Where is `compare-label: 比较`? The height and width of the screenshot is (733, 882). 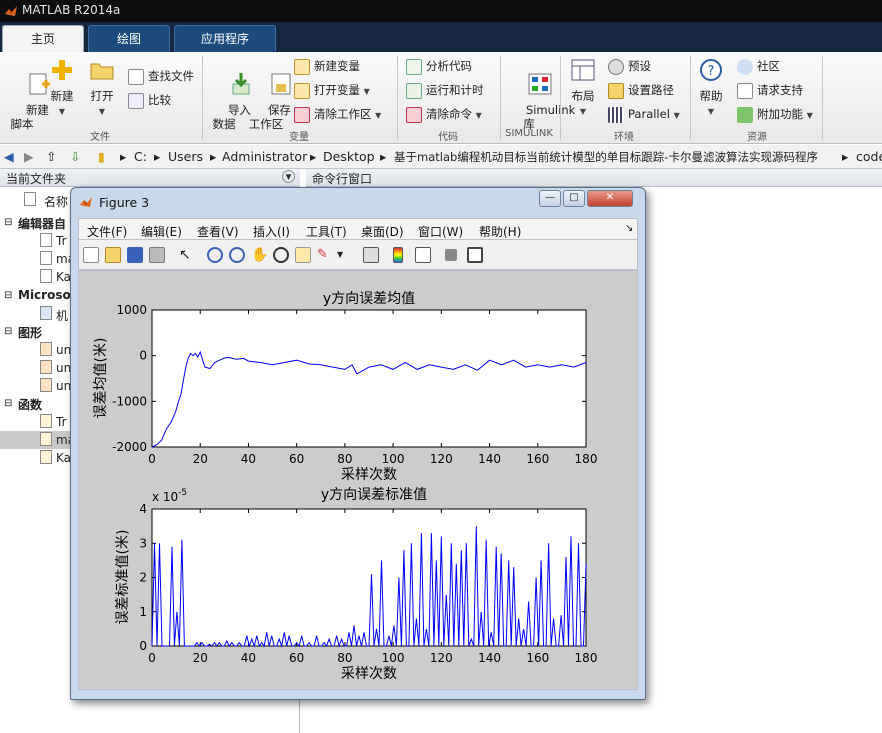 compare-label: 比较 is located at coordinates (159, 100).